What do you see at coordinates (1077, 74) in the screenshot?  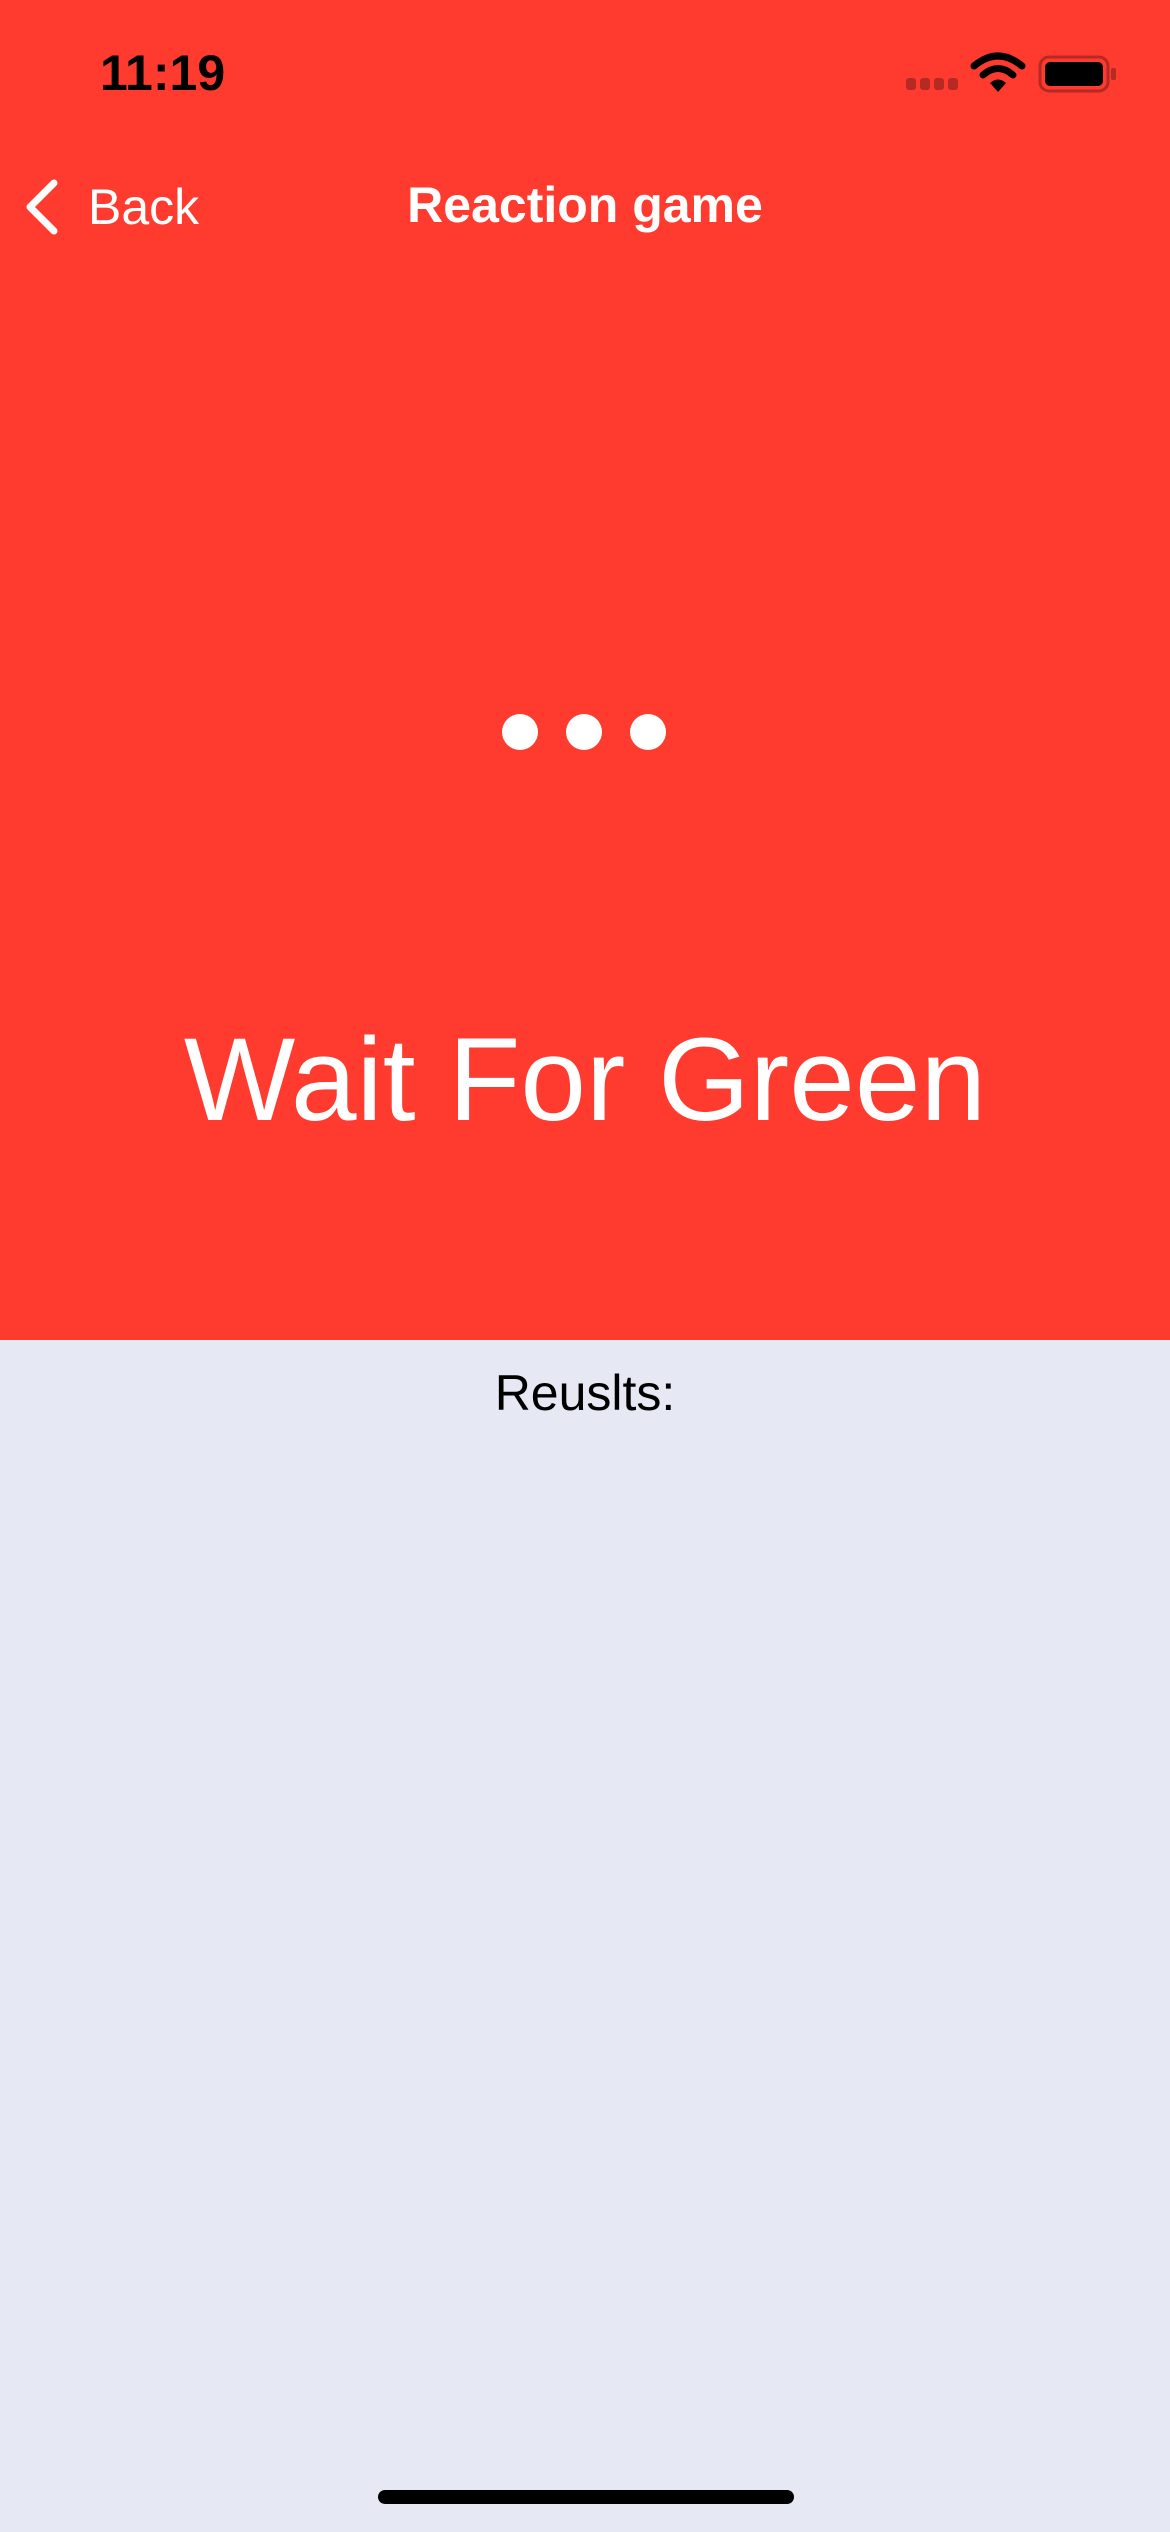 I see `battery-icon` at bounding box center [1077, 74].